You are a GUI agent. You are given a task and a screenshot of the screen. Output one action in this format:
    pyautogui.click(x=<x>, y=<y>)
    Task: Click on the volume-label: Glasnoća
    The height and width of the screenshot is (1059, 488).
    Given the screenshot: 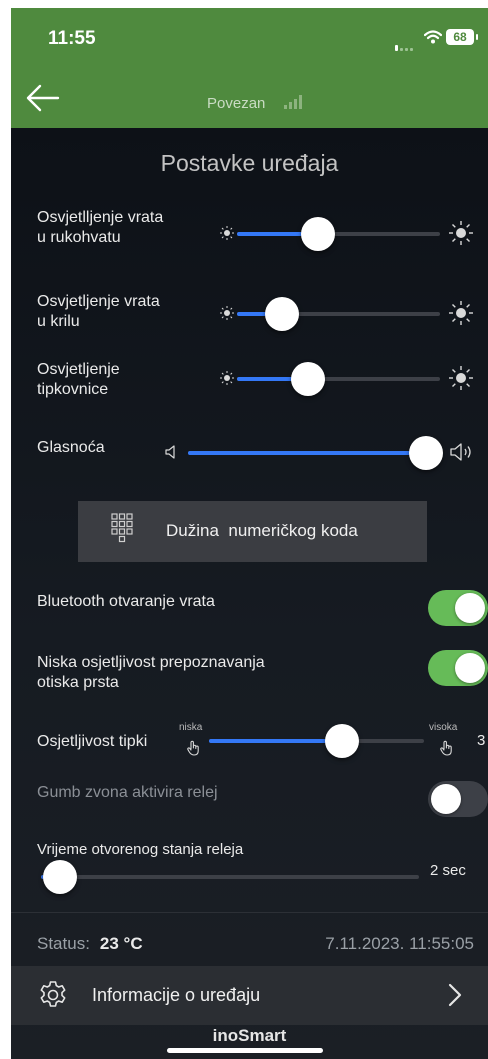 What is the action you would take?
    pyautogui.click(x=71, y=447)
    